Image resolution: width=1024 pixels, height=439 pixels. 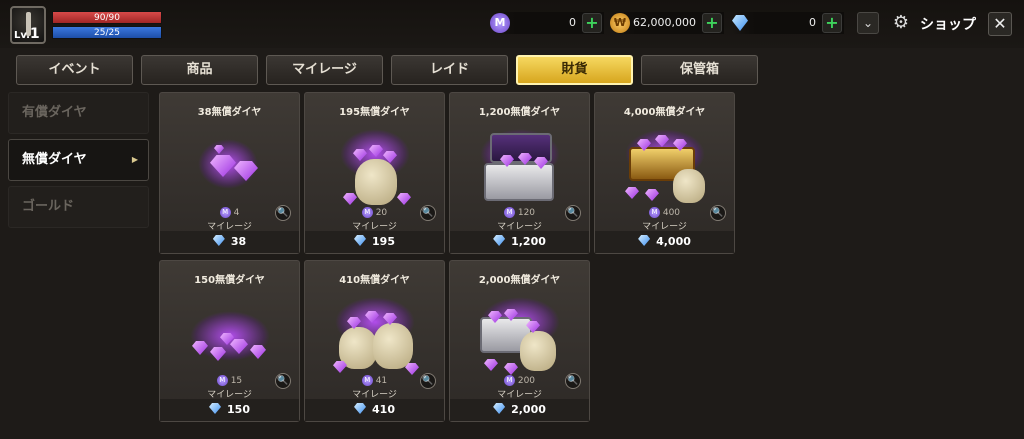 What do you see at coordinates (1000, 24) in the screenshot?
I see `close-button: ✕` at bounding box center [1000, 24].